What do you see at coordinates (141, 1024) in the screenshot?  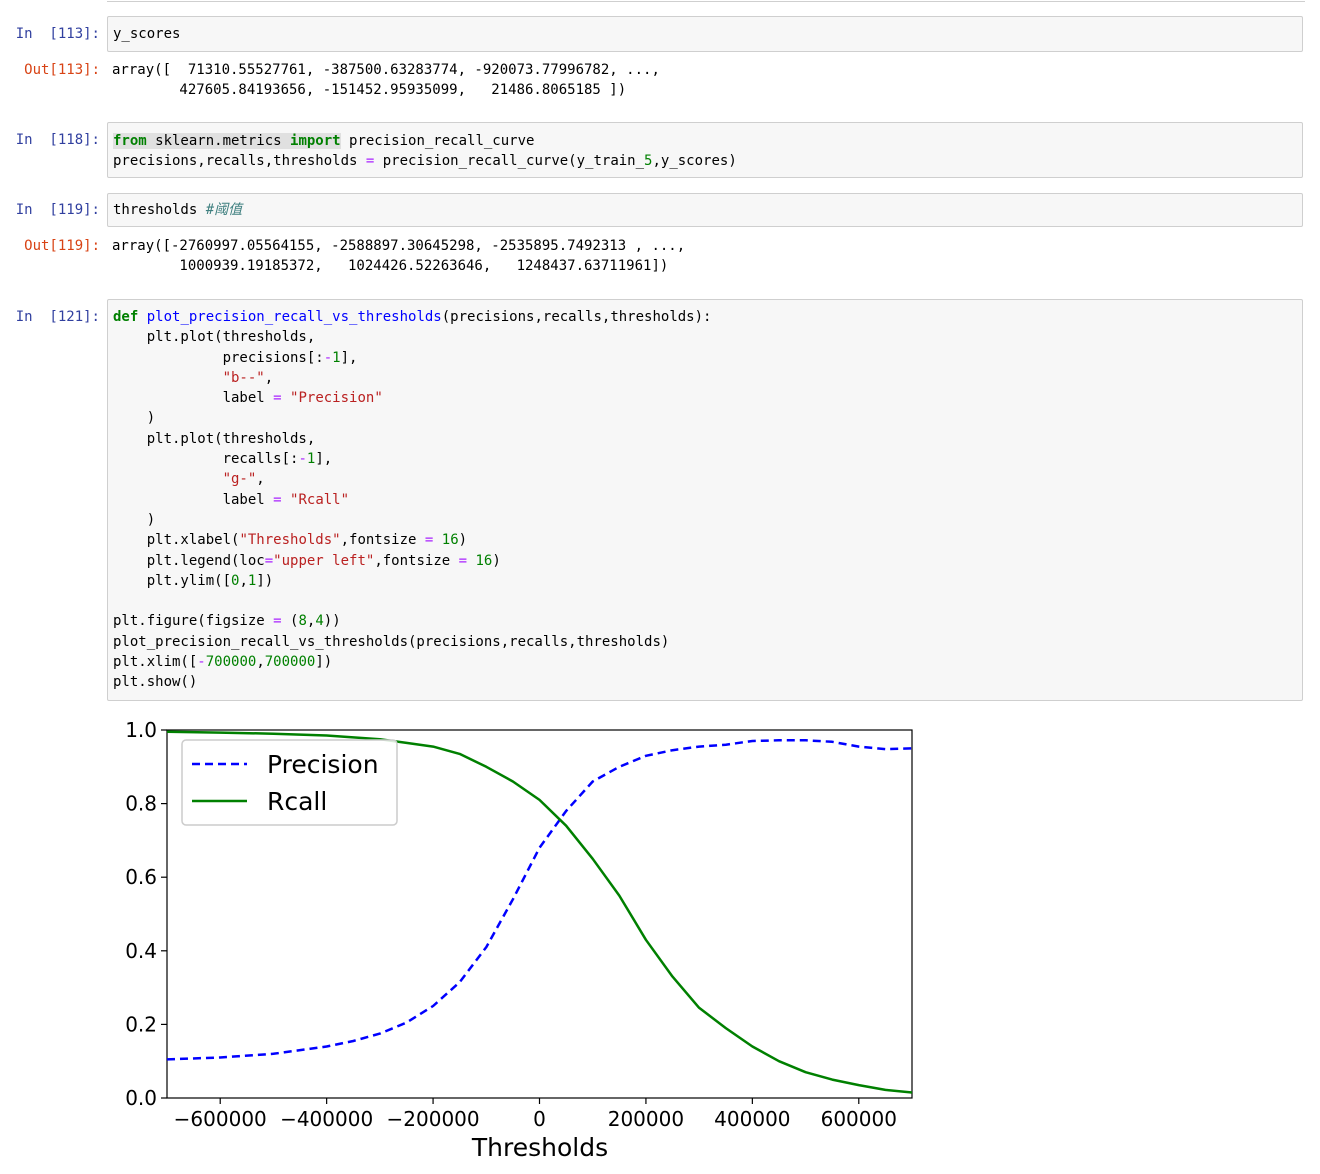 I see `y-tick-label: 0.2` at bounding box center [141, 1024].